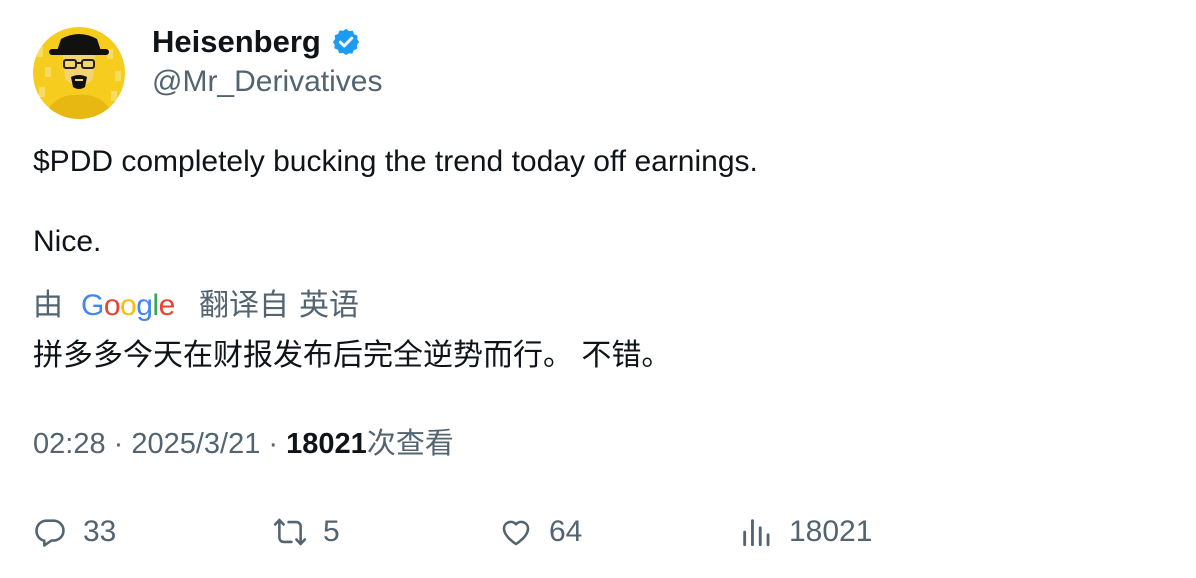  I want to click on tweet-meta: 02:28 · 2025/3/21 · 18021次查看, so click(243, 444).